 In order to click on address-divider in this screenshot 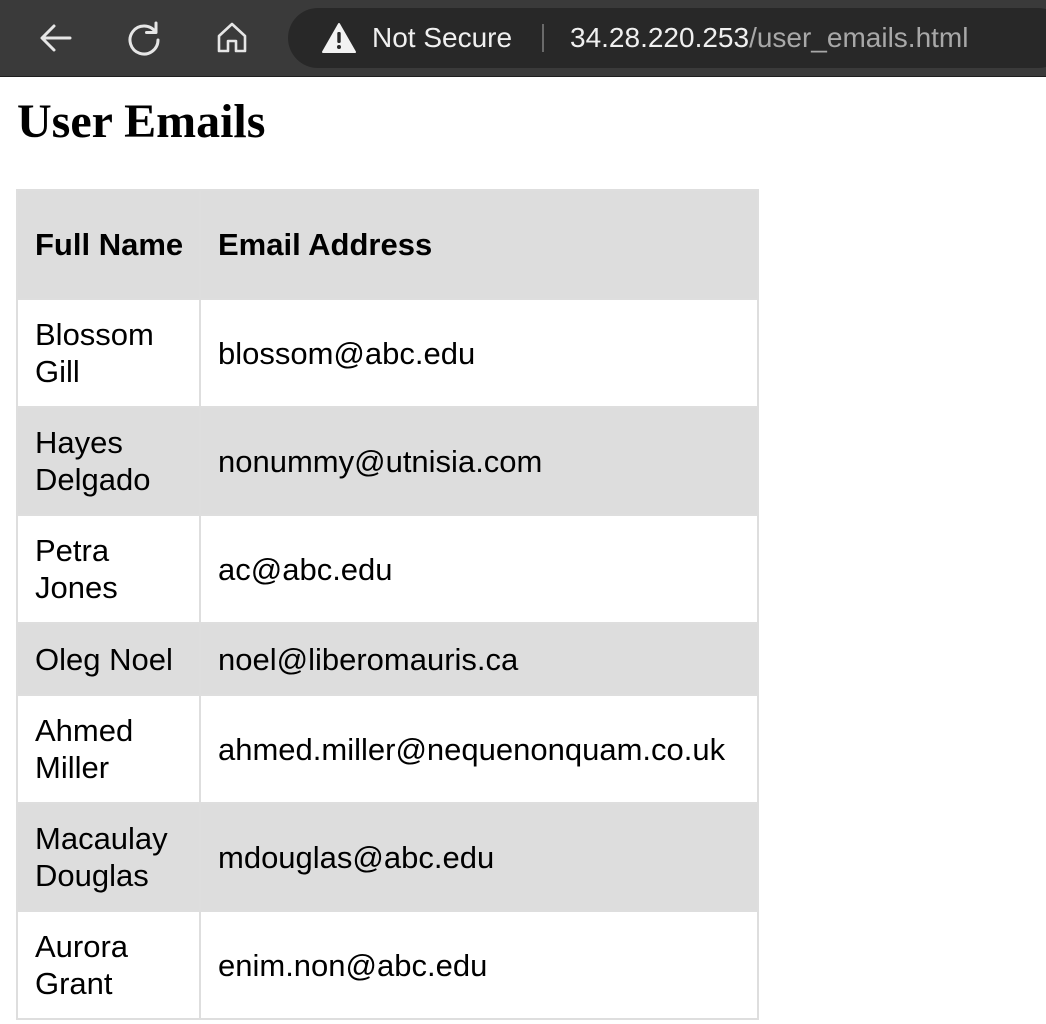, I will do `click(543, 38)`.